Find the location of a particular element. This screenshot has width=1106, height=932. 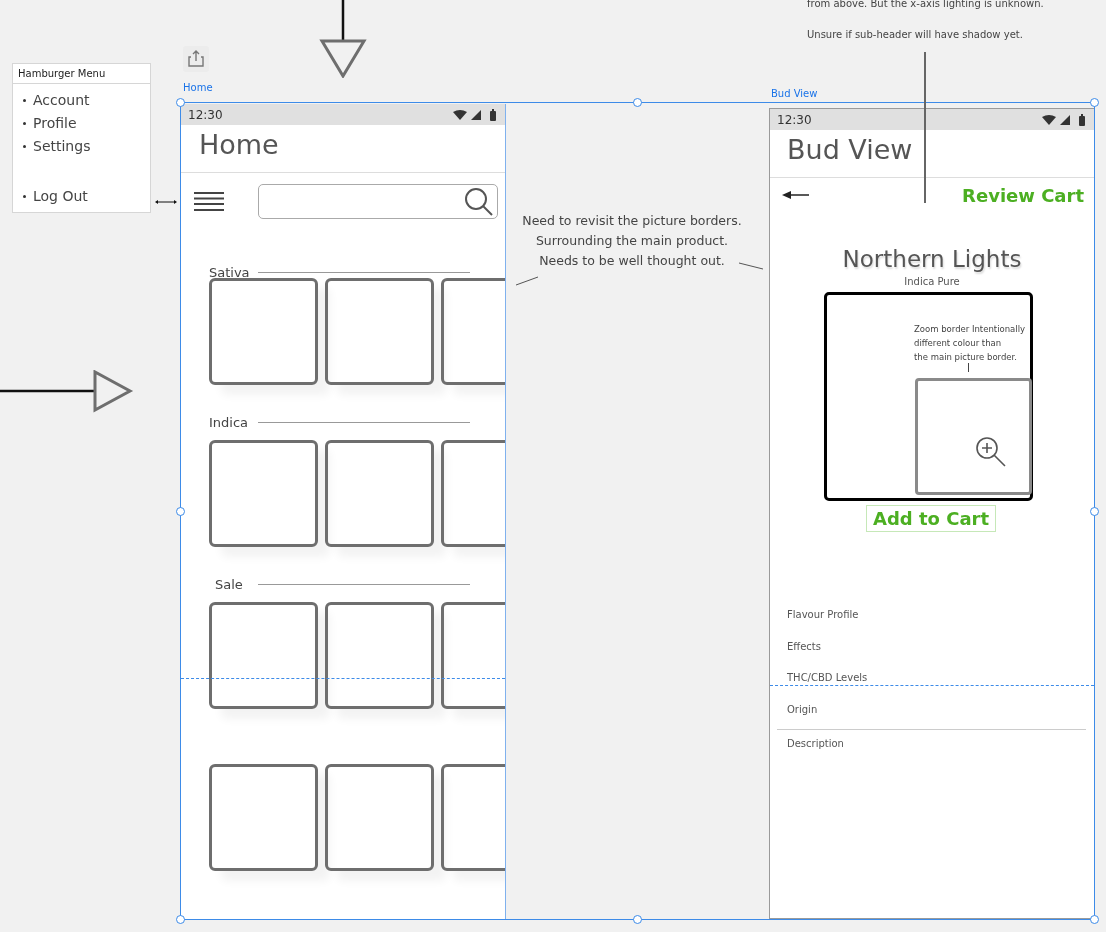

detail-item: Origin is located at coordinates (932, 709).